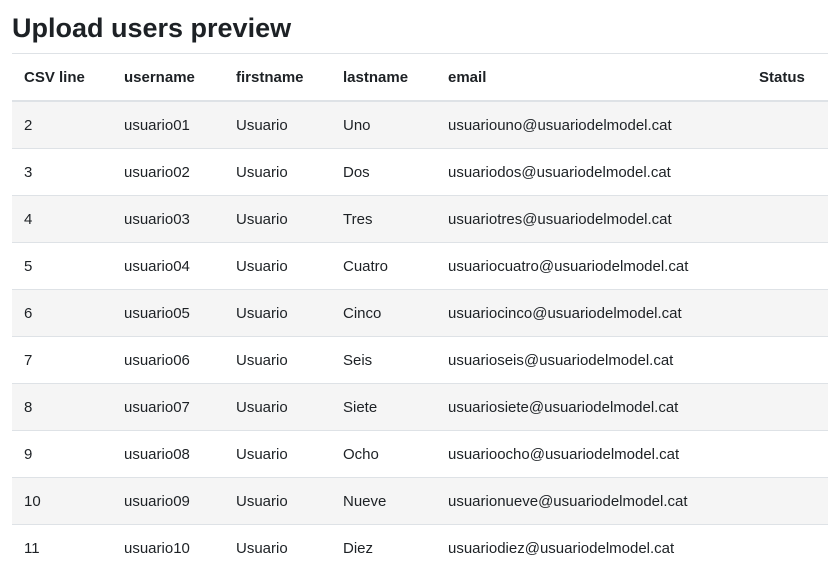 This screenshot has width=828, height=585. What do you see at coordinates (168, 547) in the screenshot?
I see `cell-username: usuario10` at bounding box center [168, 547].